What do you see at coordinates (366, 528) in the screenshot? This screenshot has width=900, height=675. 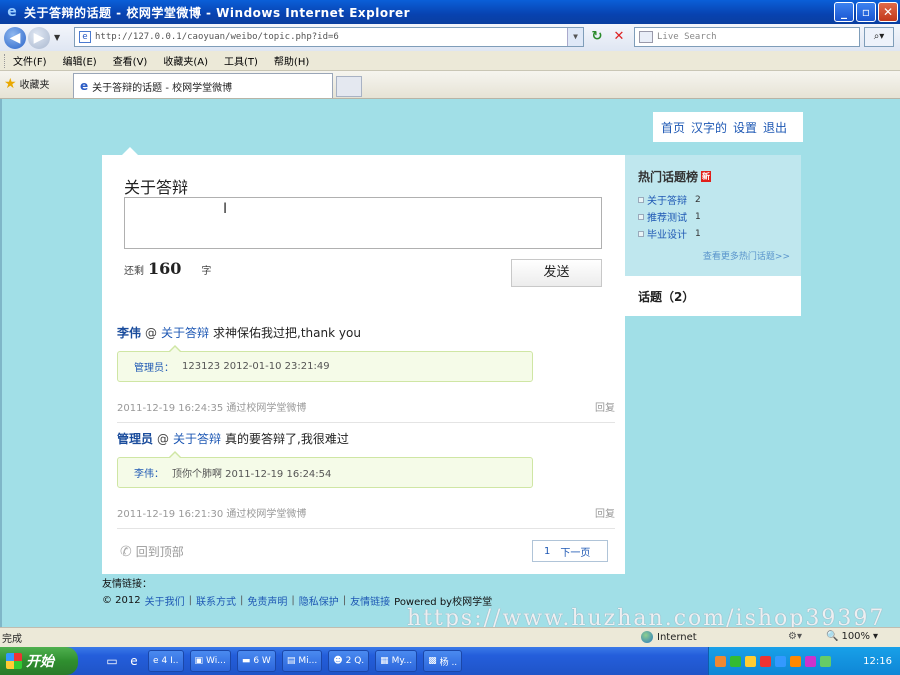 I see `post-divider` at bounding box center [366, 528].